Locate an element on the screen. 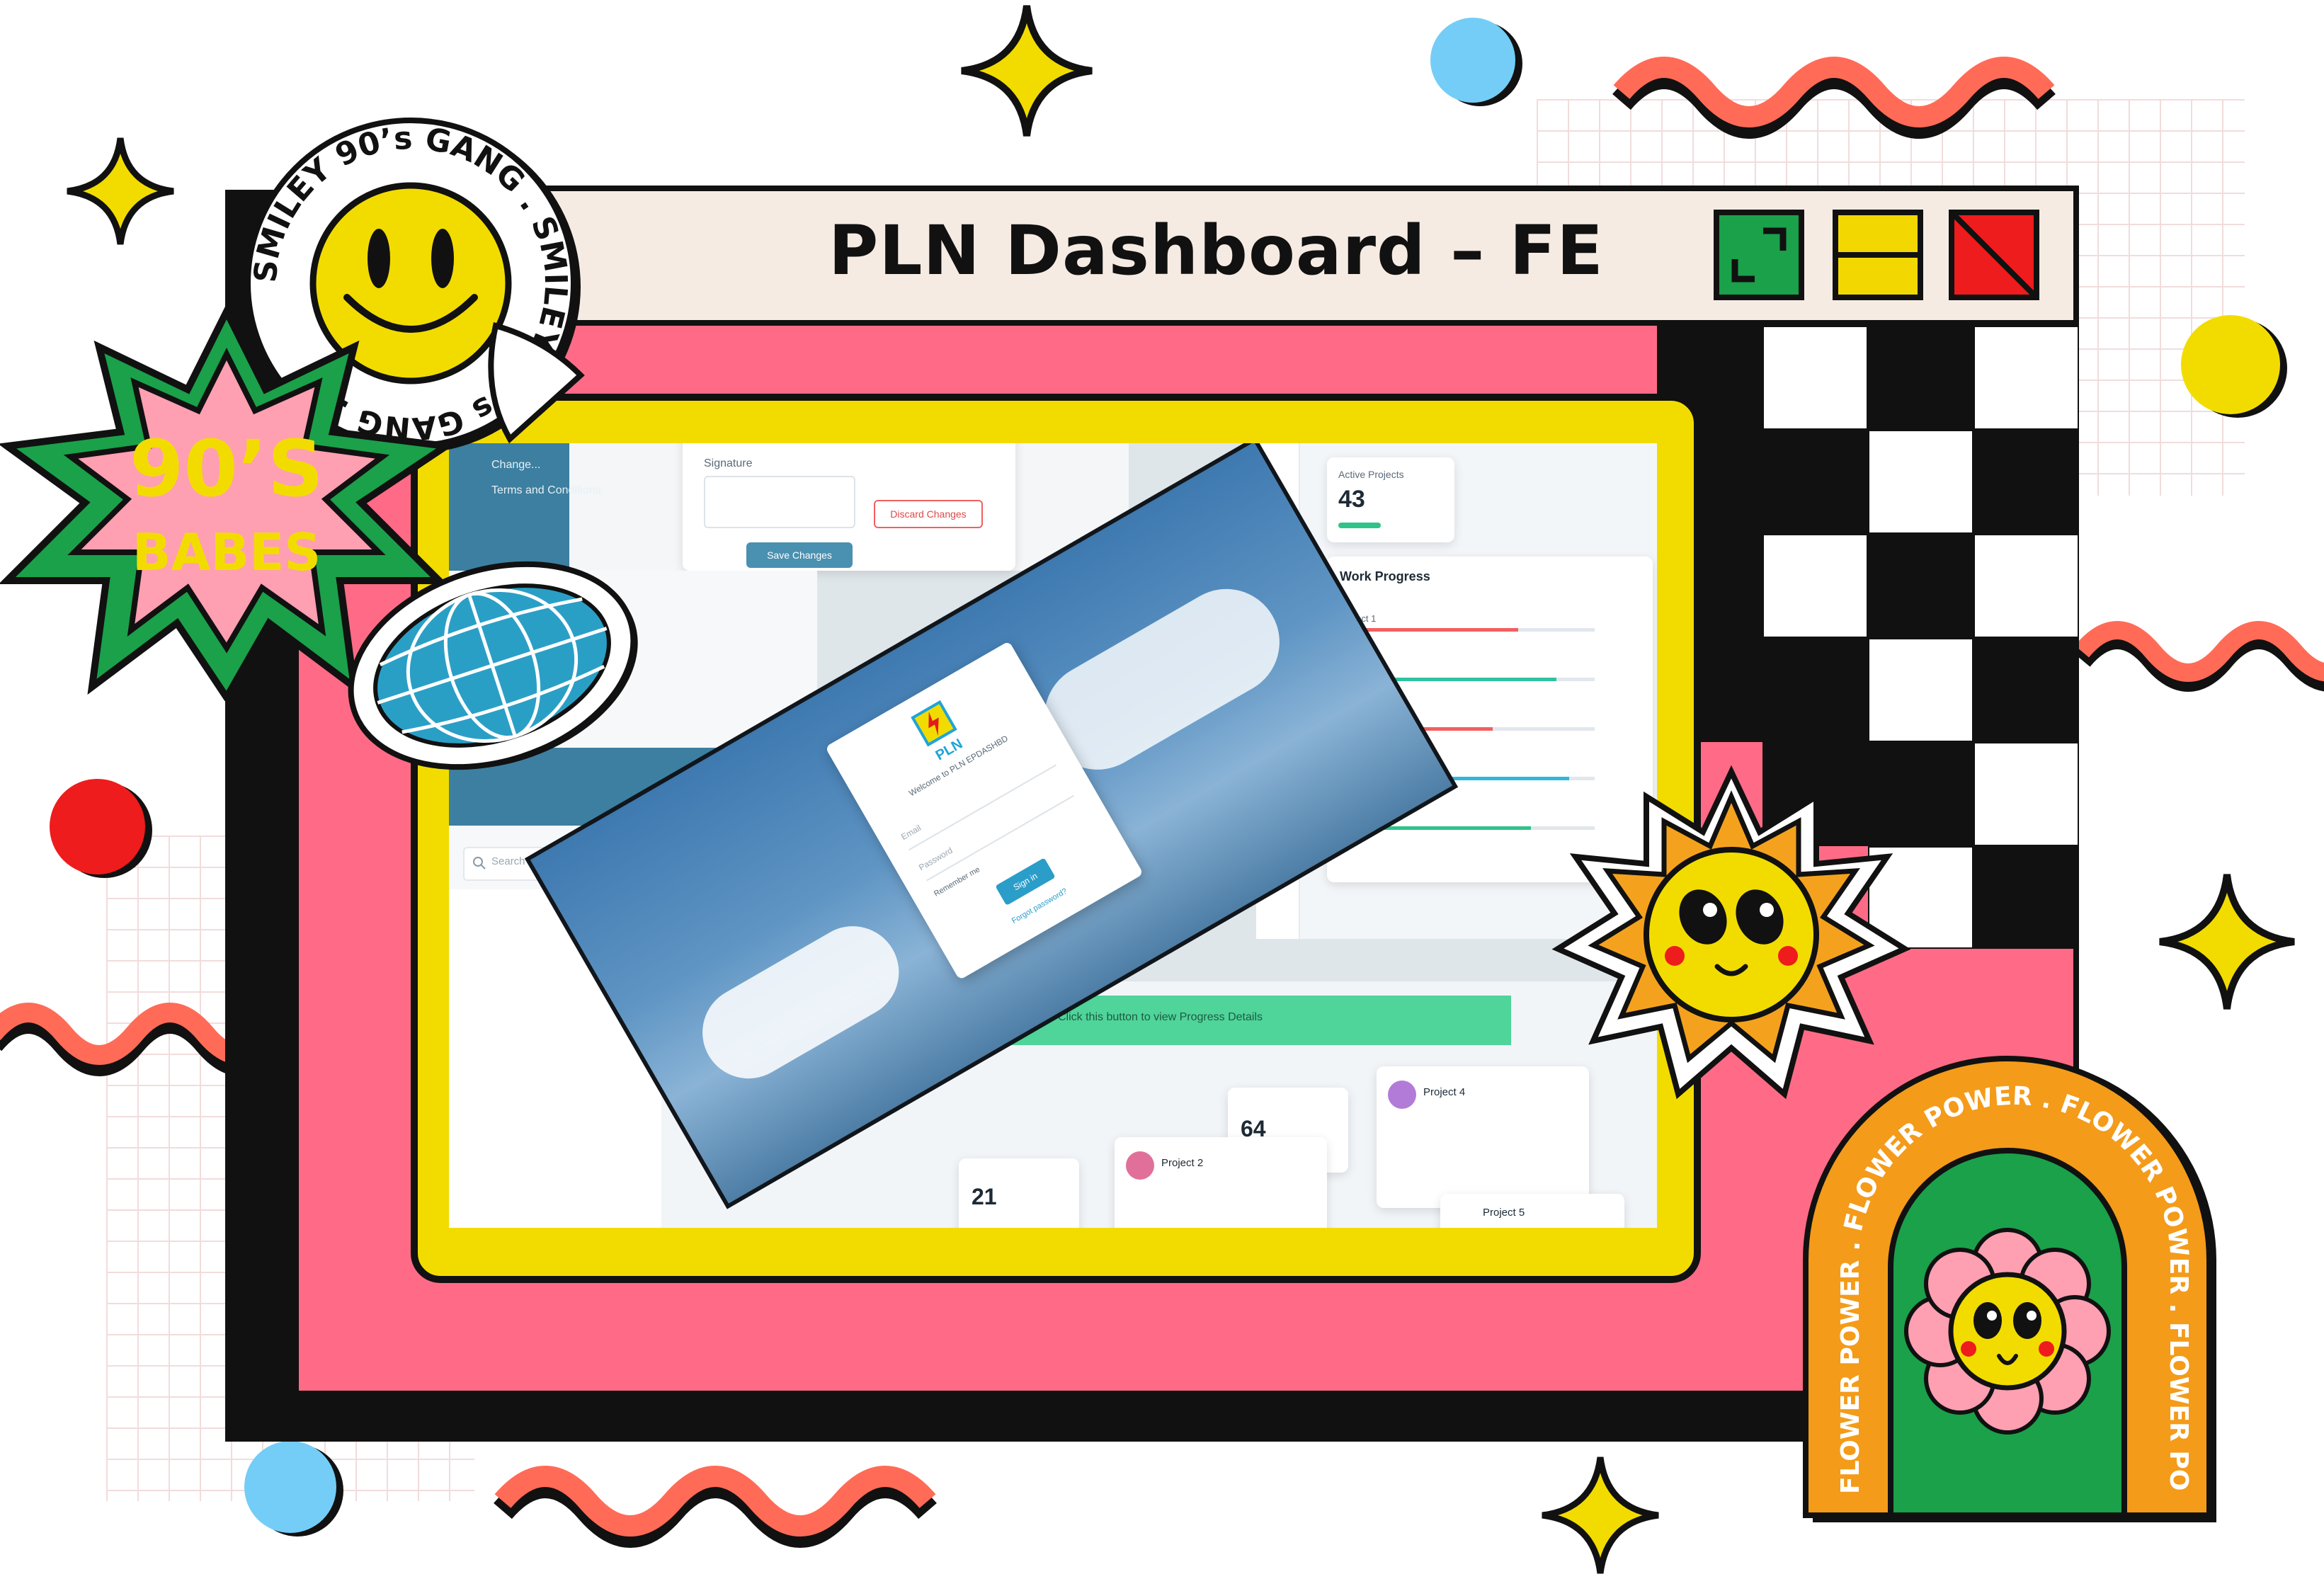 The height and width of the screenshot is (1579, 2324). stat-card: 21 is located at coordinates (1019, 1193).